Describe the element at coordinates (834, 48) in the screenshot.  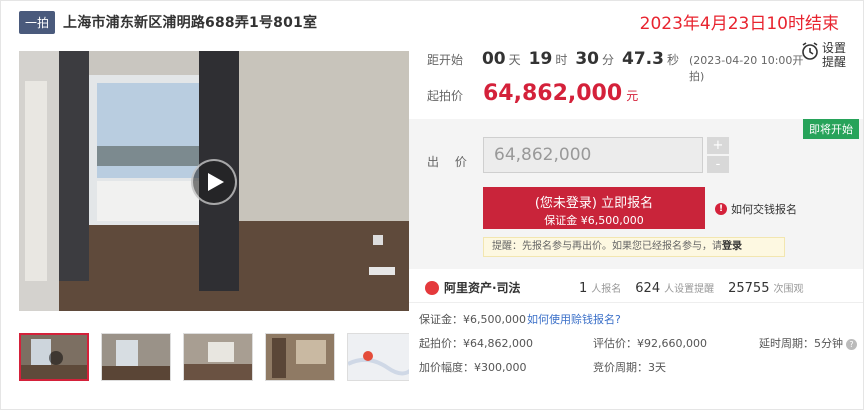
I see `reminder-label-1: 设置` at that location.